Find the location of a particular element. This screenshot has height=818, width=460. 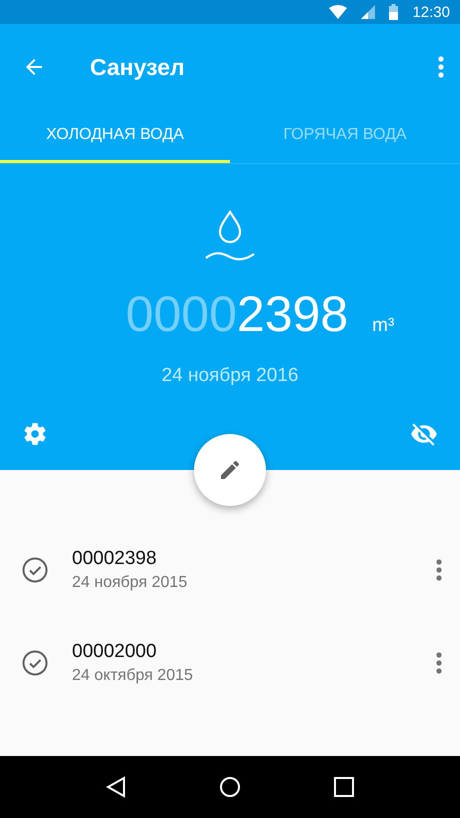

pencil-icon is located at coordinates (230, 470).